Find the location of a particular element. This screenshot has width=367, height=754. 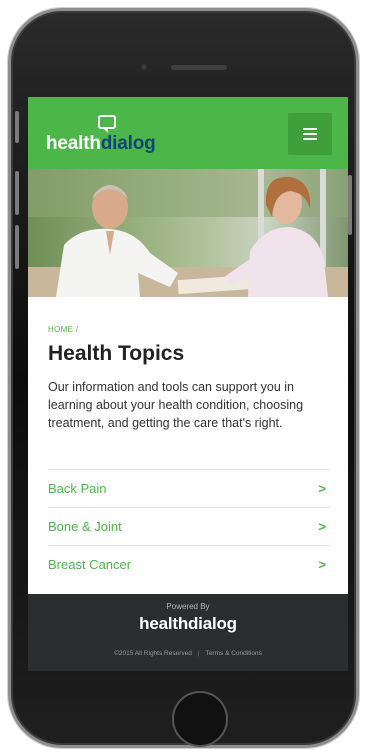

home-button is located at coordinates (200, 719).